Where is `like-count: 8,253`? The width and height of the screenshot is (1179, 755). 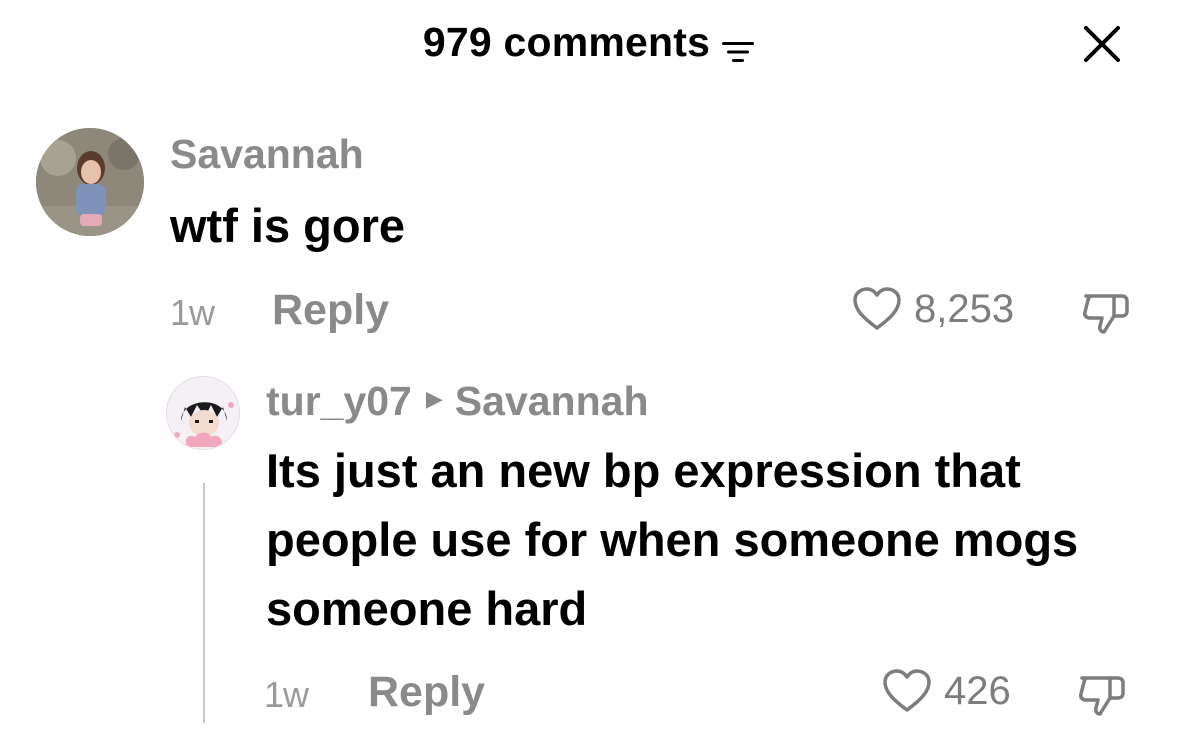
like-count: 8,253 is located at coordinates (964, 308).